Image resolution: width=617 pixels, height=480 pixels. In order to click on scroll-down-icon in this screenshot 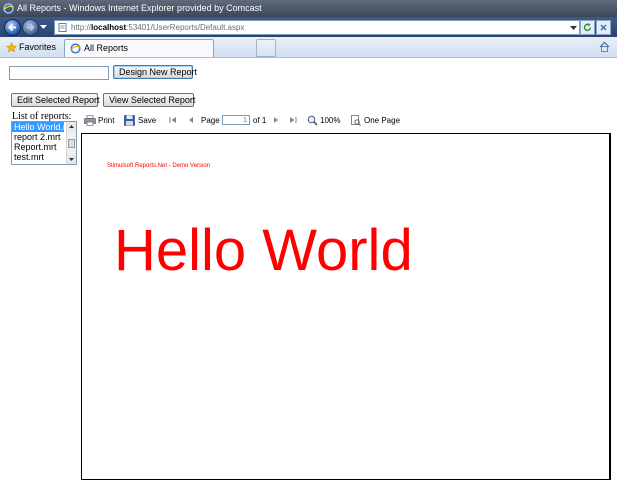, I will do `click(71, 159)`.